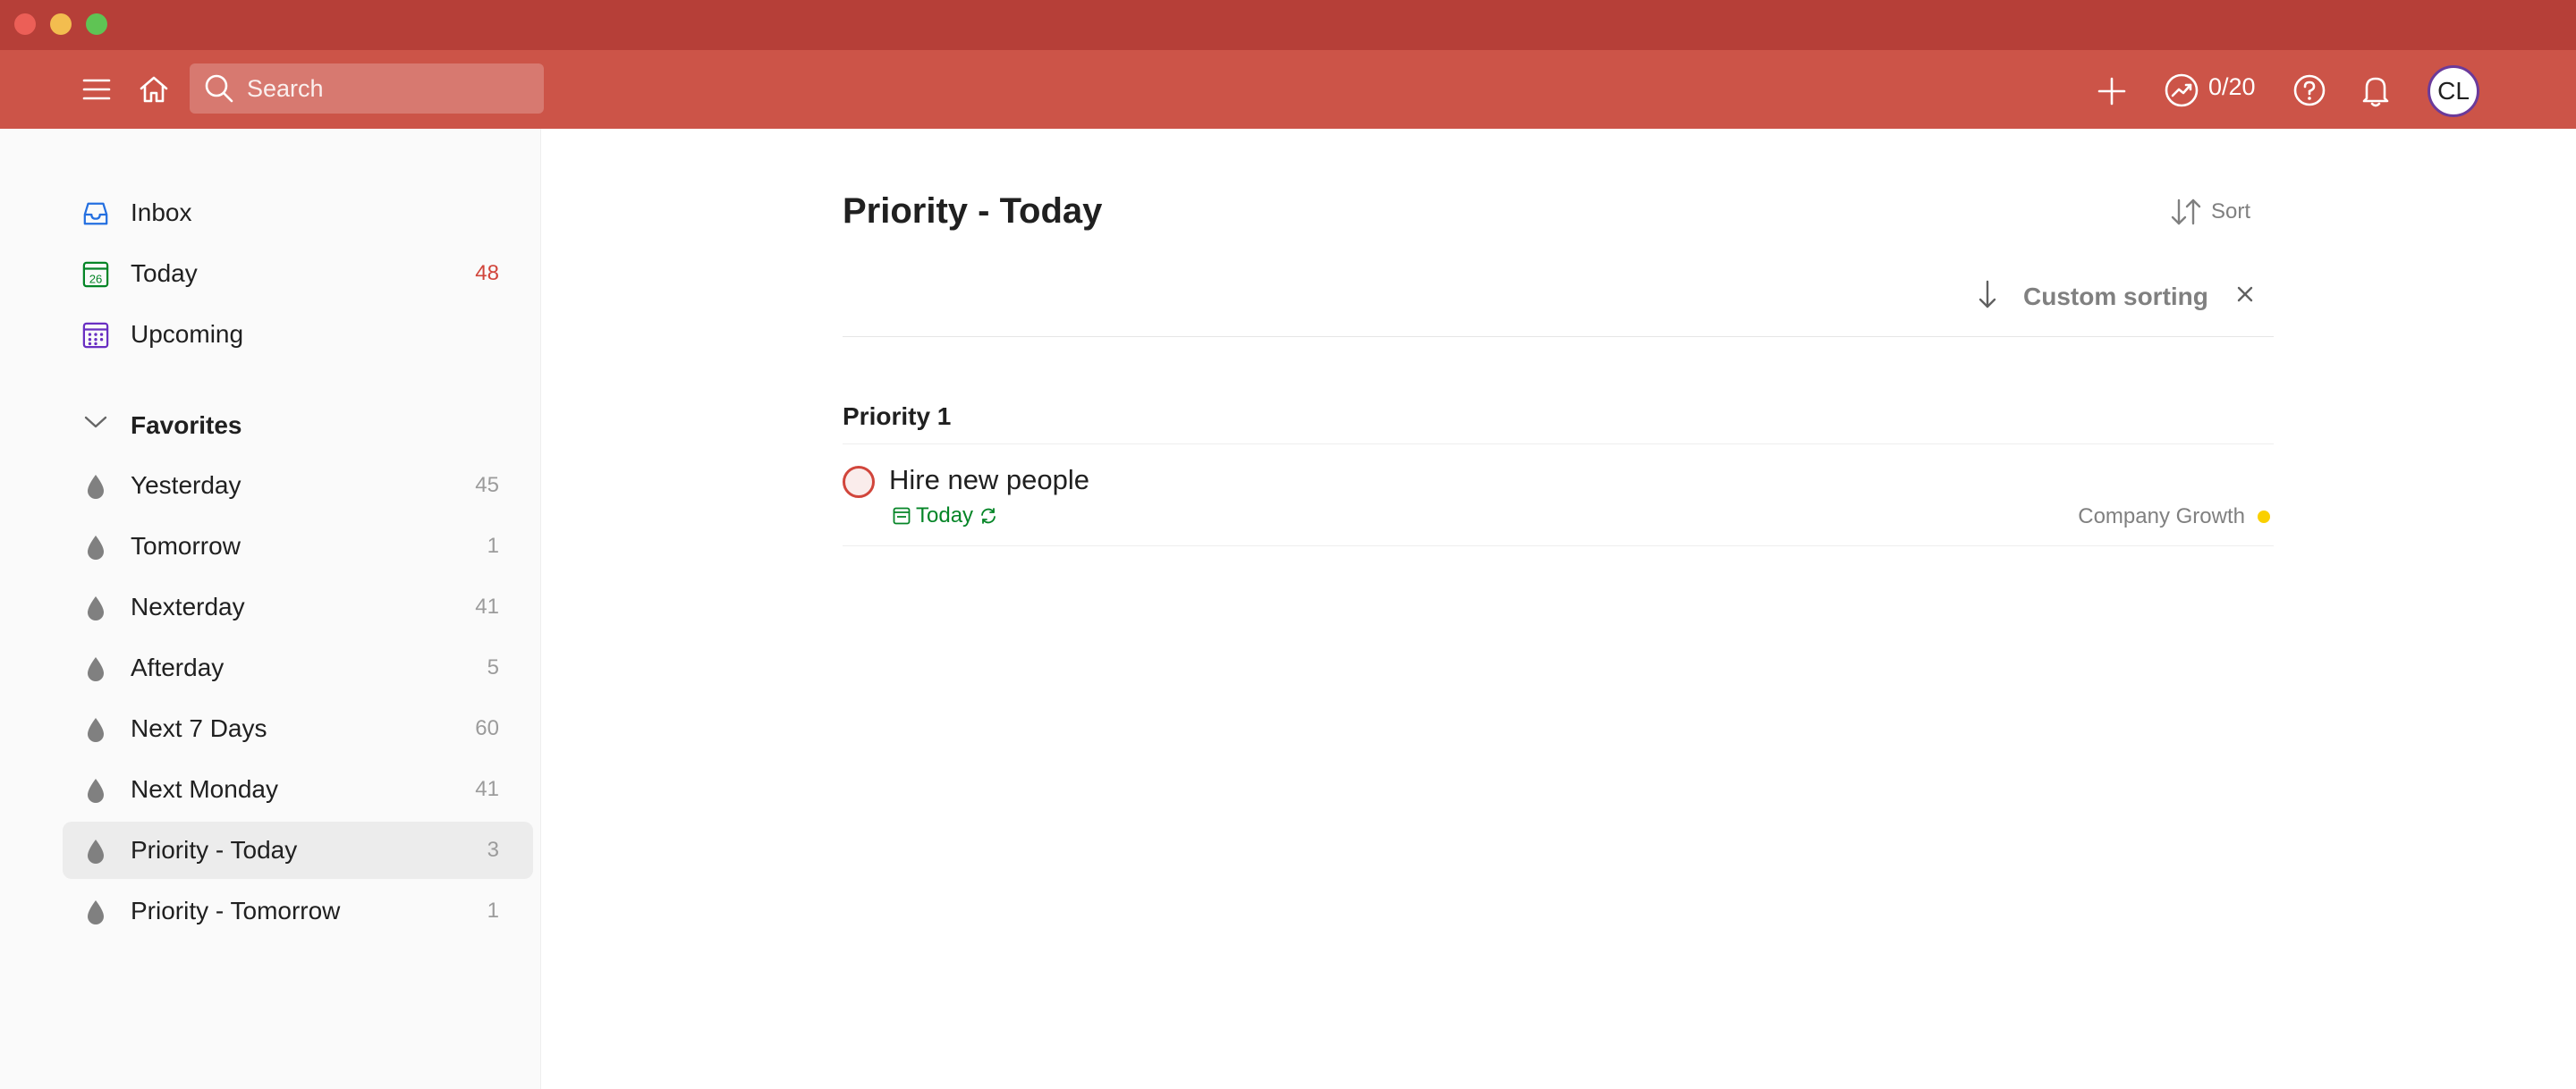 This screenshot has width=2576, height=1089. Describe the element at coordinates (902, 516) in the screenshot. I see `calendar-icon` at that location.